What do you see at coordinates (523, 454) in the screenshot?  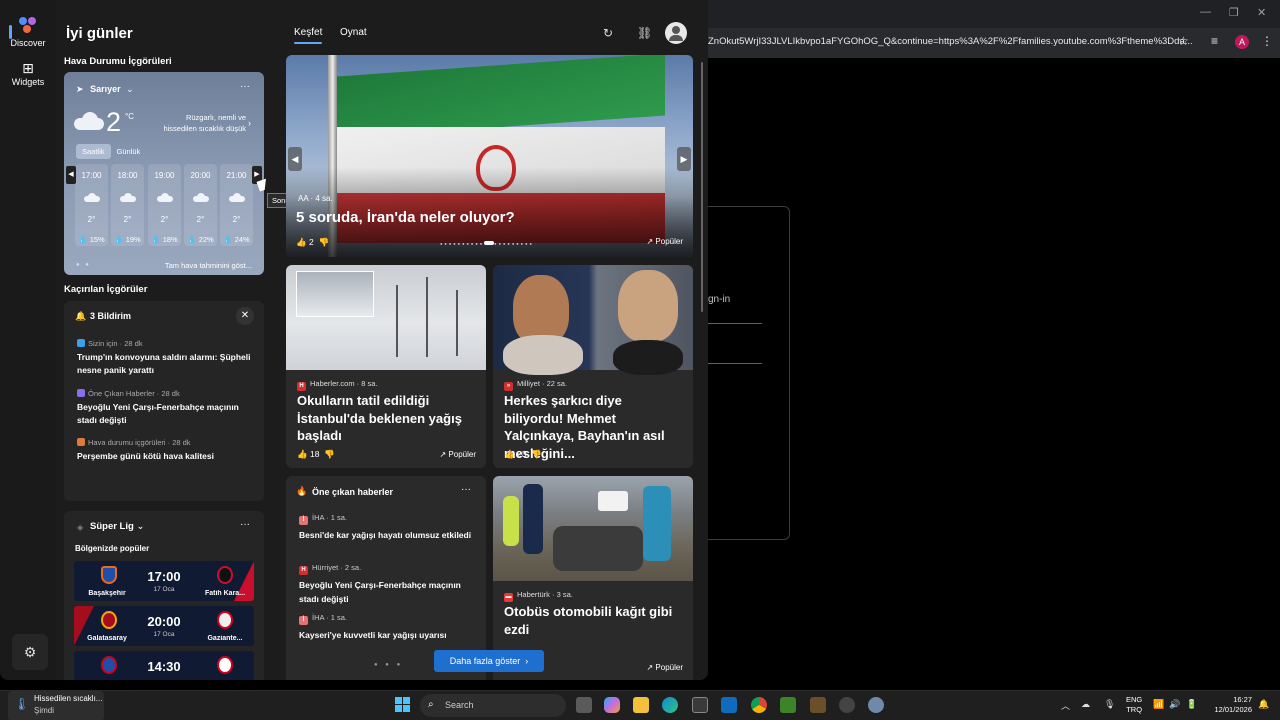 I see `news-reactions: 👍 23 👎` at bounding box center [523, 454].